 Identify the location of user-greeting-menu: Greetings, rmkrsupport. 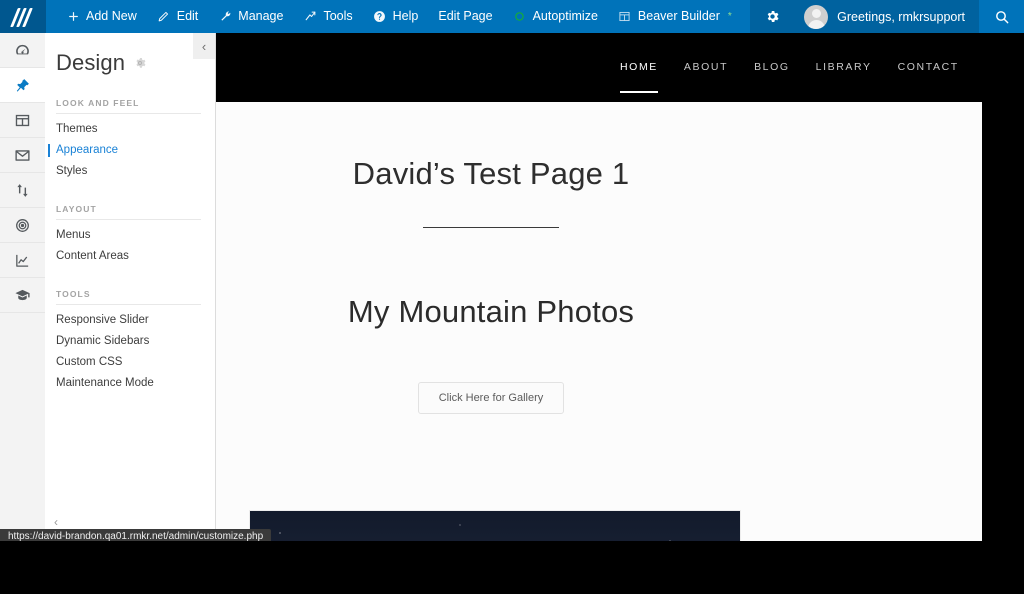
(886, 16).